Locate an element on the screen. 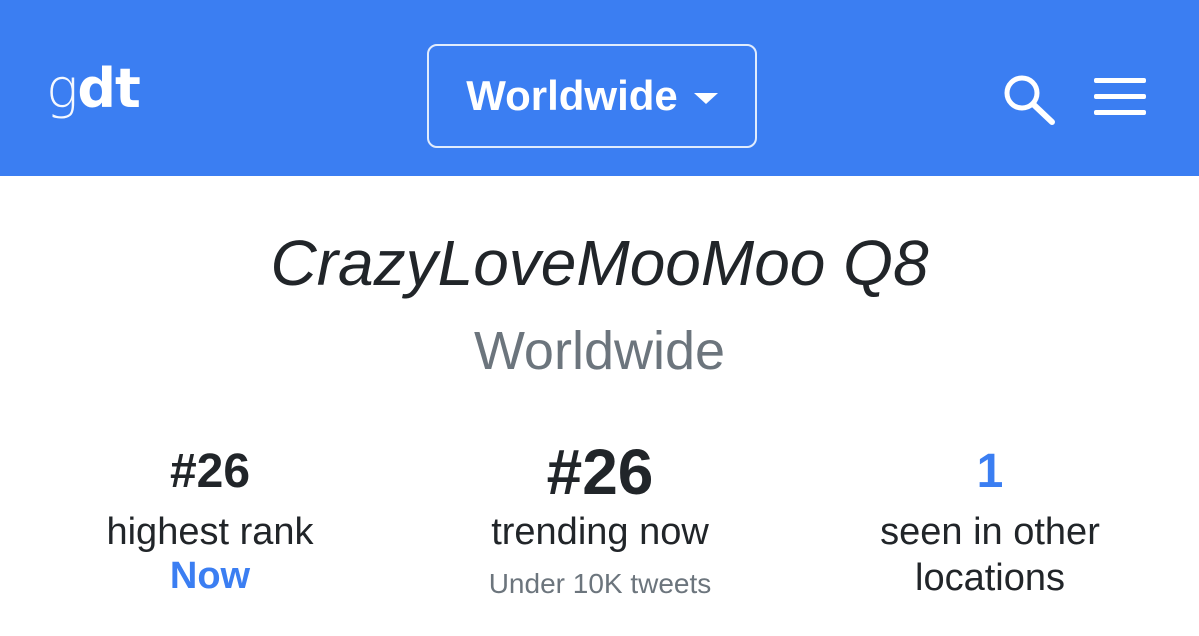 This screenshot has width=1199, height=636. highest-rank-when: Now is located at coordinates (210, 575).